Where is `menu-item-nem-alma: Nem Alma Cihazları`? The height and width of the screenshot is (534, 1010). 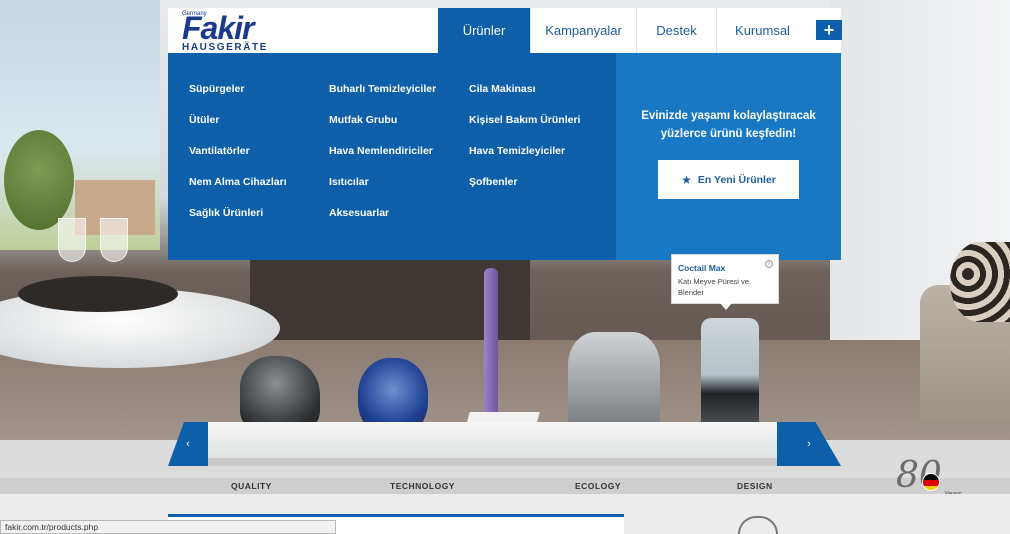
menu-item-nem-alma: Nem Alma Cihazları is located at coordinates (238, 191).